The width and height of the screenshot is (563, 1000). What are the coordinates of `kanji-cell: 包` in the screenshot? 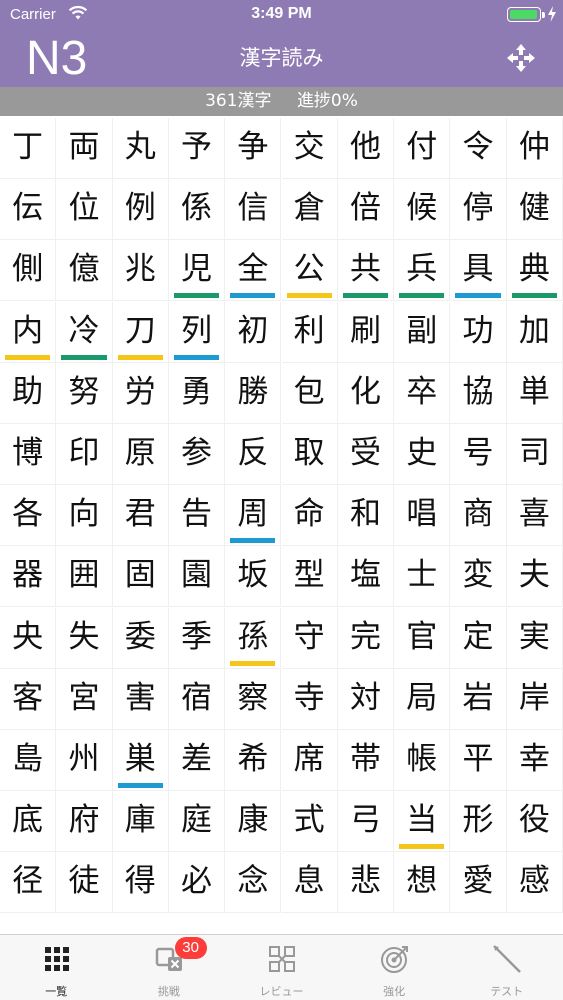 It's located at (309, 393).